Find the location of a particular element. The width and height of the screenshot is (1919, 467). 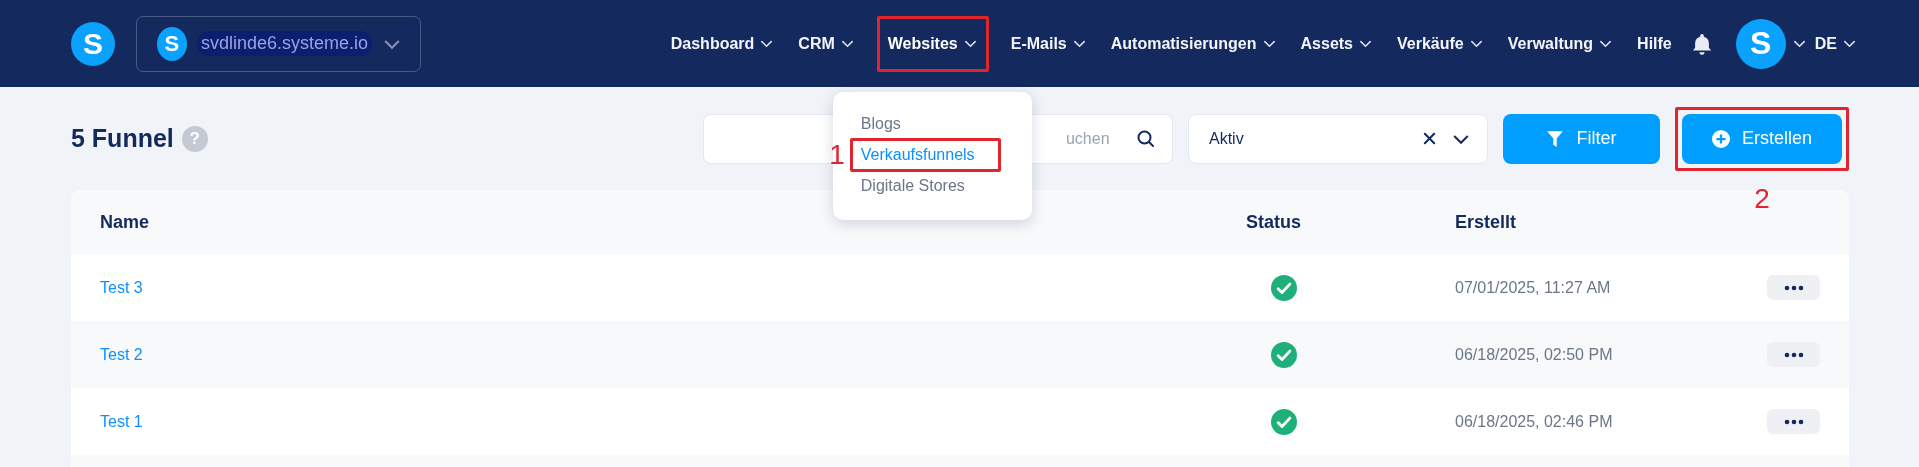

created-date: 07/01/2025, 11:27 AM is located at coordinates (1533, 287).